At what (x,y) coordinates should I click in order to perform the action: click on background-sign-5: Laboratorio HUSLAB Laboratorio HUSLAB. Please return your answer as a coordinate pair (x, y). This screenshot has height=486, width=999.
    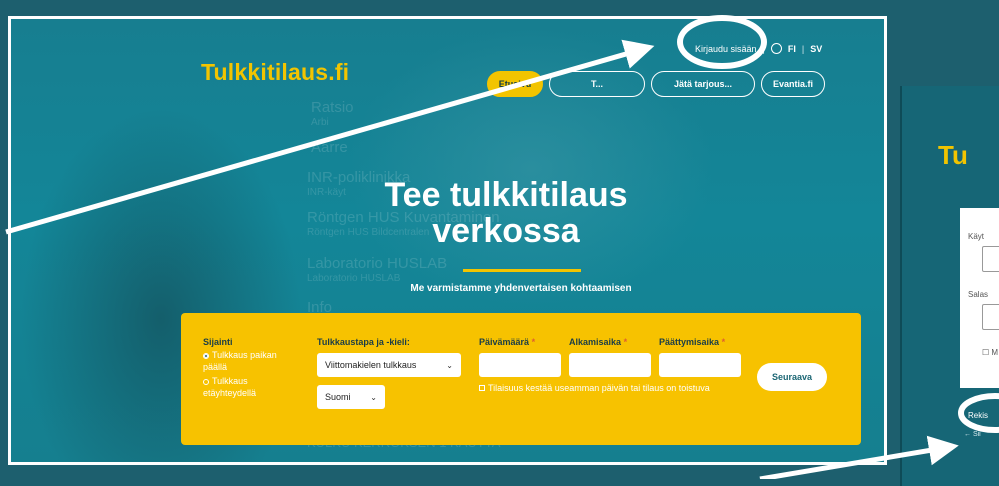
    Looking at the image, I should click on (377, 269).